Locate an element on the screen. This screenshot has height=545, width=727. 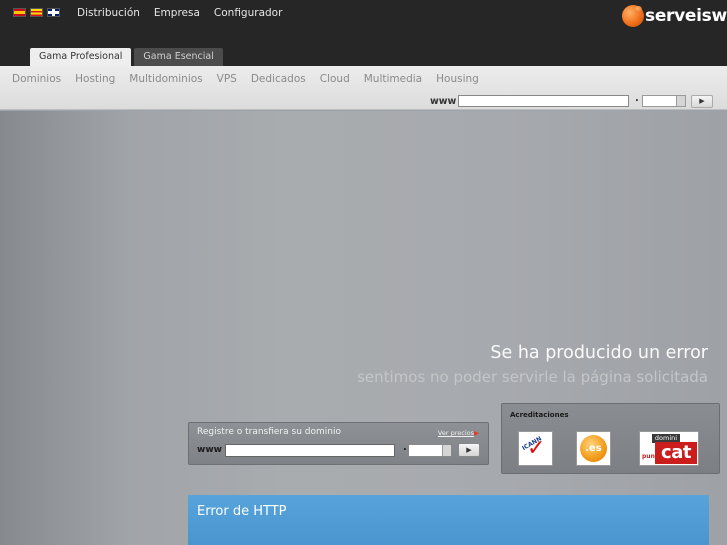
category-multimedia: Multimedia is located at coordinates (393, 79).